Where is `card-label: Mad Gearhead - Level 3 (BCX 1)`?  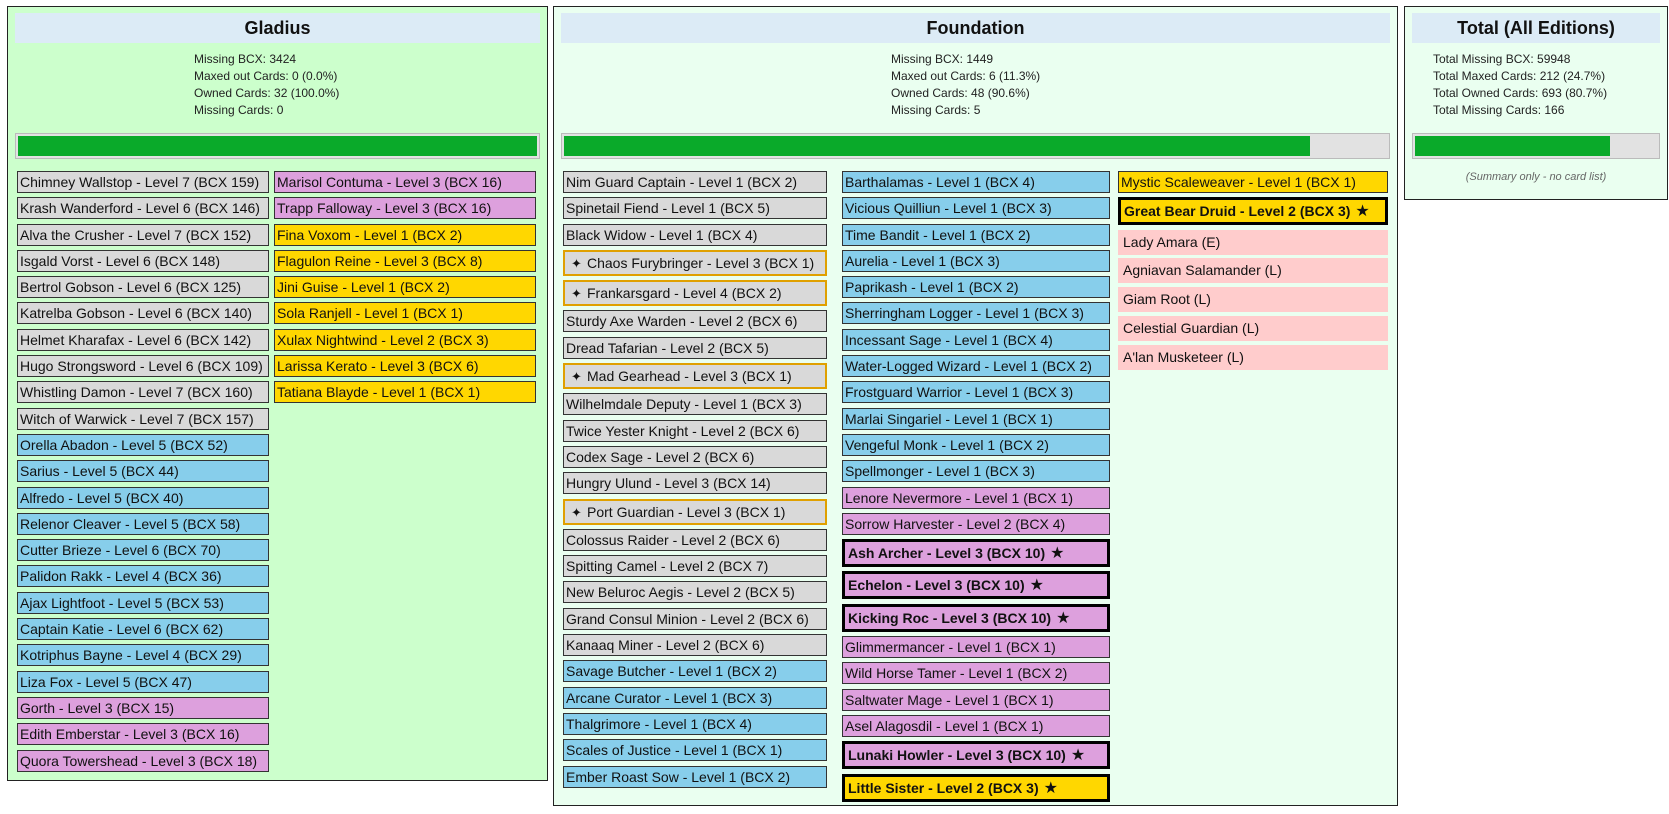 card-label: Mad Gearhead - Level 3 (BCX 1) is located at coordinates (689, 376).